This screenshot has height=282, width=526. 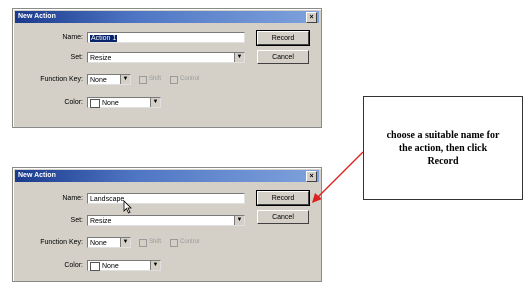 I want to click on arrow-line, so click(x=340, y=174).